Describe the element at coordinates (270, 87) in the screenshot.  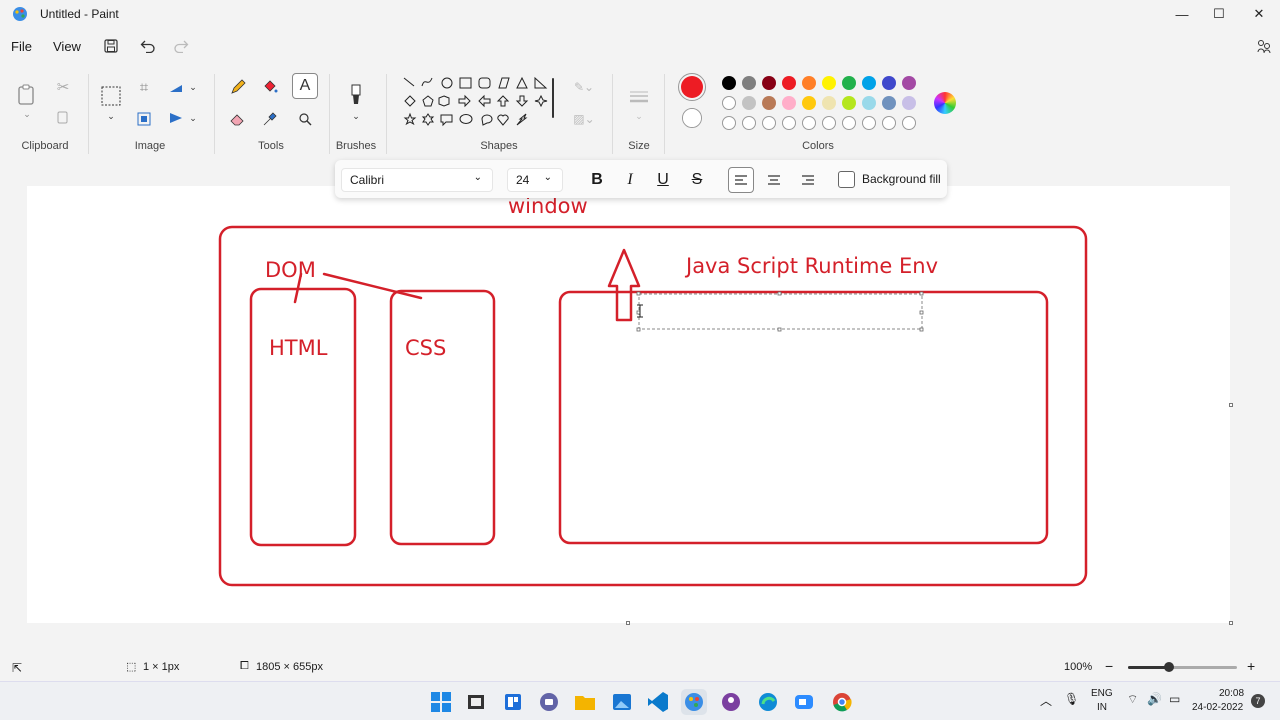
I see `fill-icon` at that location.